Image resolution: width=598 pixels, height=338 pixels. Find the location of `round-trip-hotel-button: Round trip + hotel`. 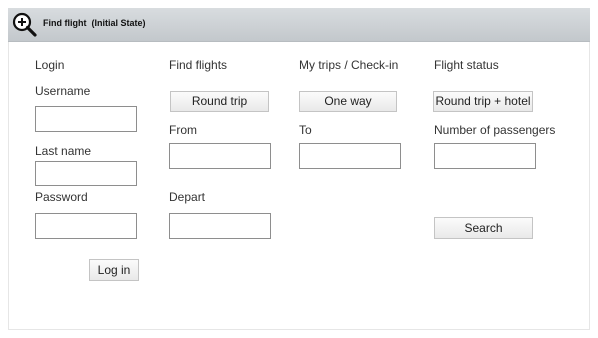

round-trip-hotel-button: Round trip + hotel is located at coordinates (483, 101).